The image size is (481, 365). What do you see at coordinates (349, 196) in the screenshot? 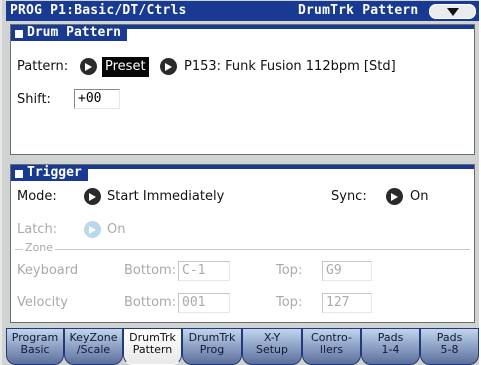
I see `sync-label: Sync:` at bounding box center [349, 196].